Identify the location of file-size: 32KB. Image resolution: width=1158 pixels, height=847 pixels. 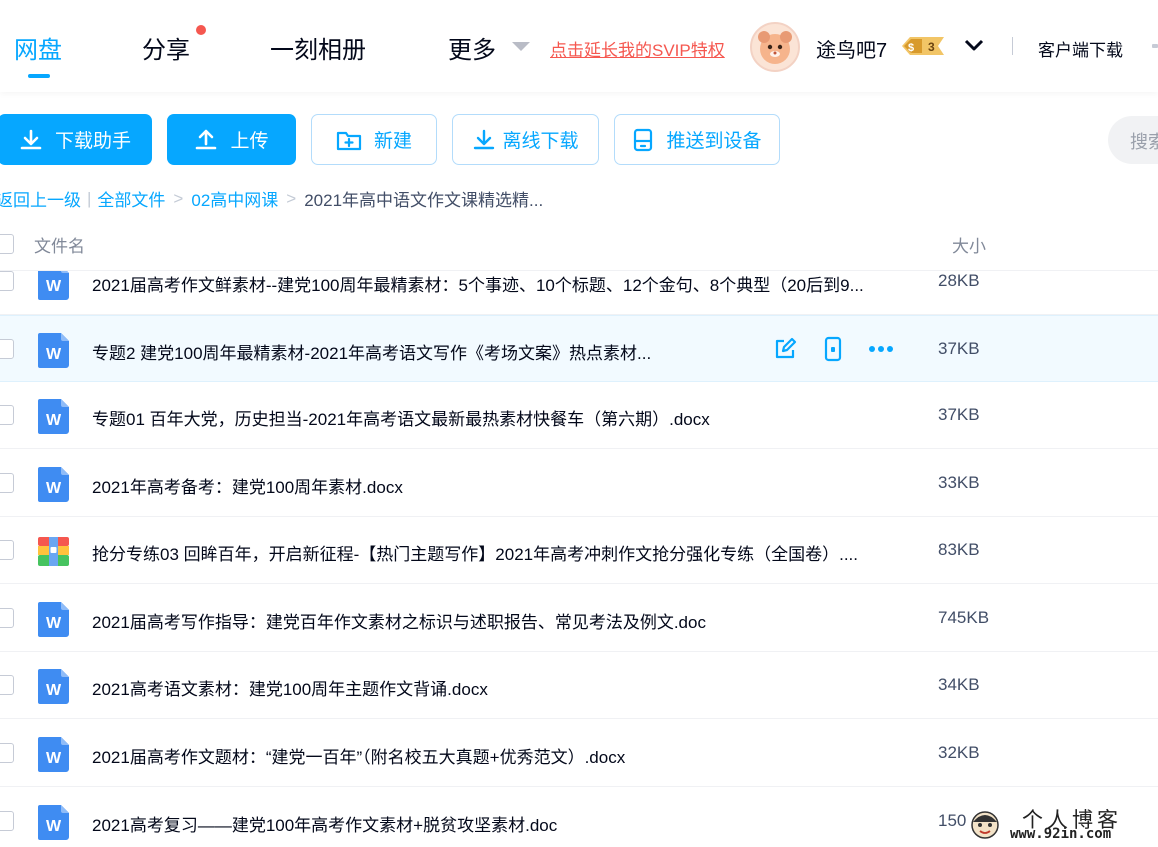
(959, 752).